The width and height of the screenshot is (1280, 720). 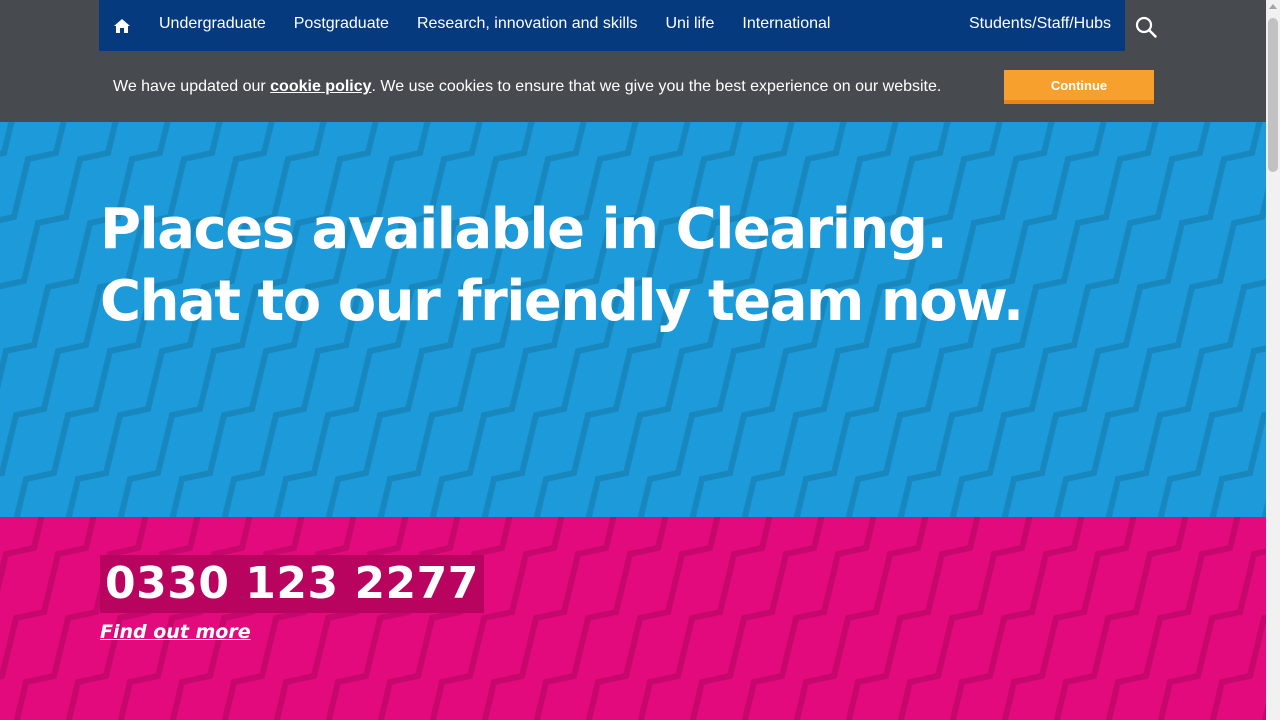 What do you see at coordinates (1273, 360) in the screenshot?
I see `scrollbar` at bounding box center [1273, 360].